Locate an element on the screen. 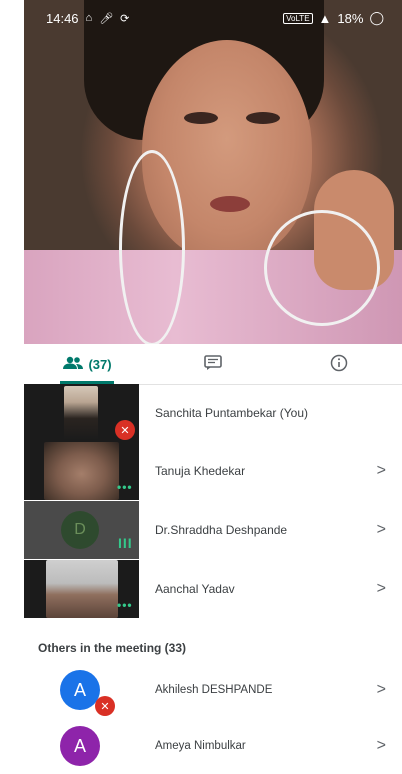 The image size is (402, 774). participant-row: ✕ Sanchita Puntambekar (You) is located at coordinates (213, 413).